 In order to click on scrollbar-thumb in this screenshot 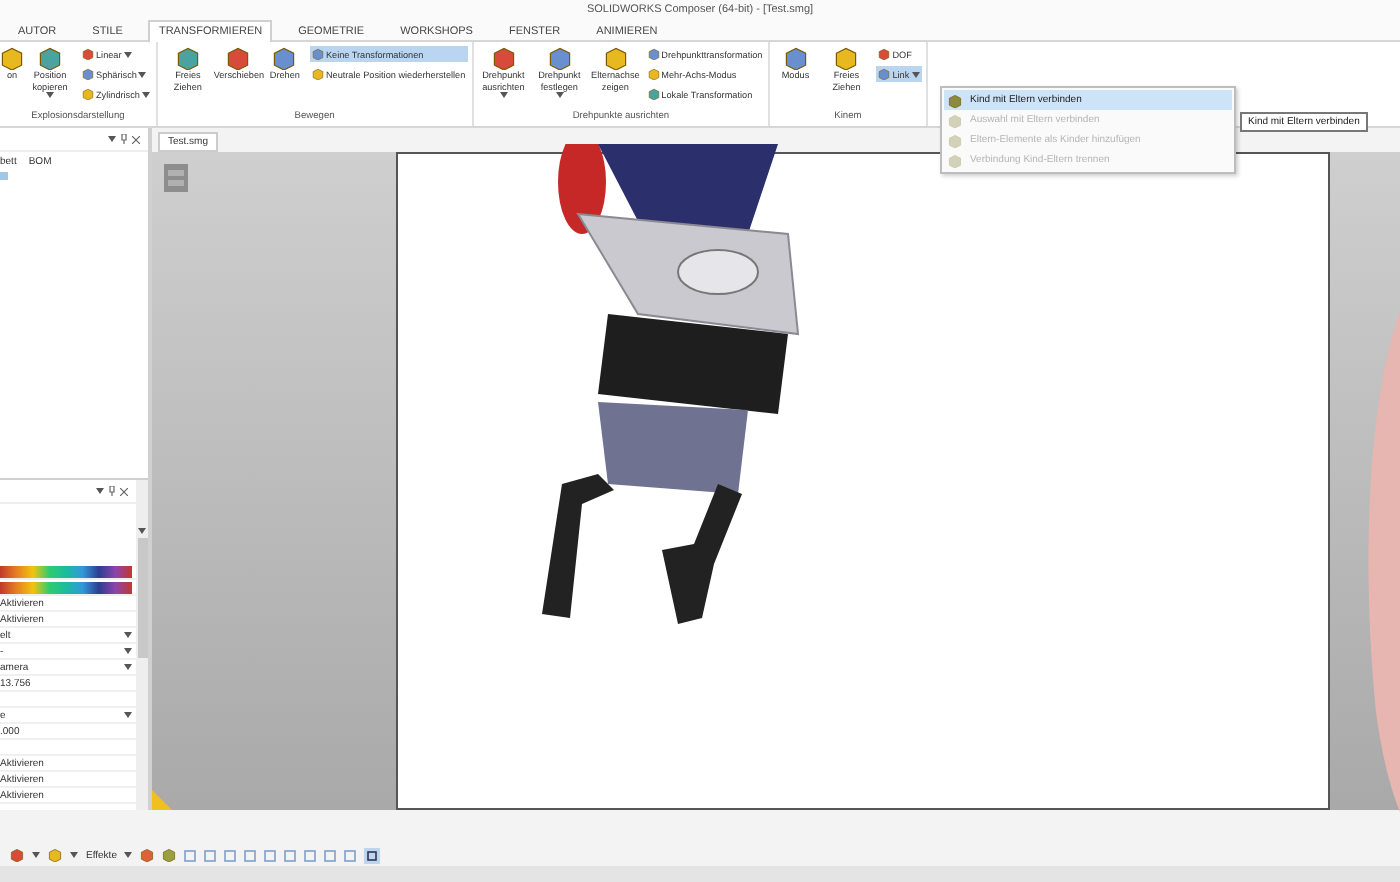, I will do `click(142, 598)`.